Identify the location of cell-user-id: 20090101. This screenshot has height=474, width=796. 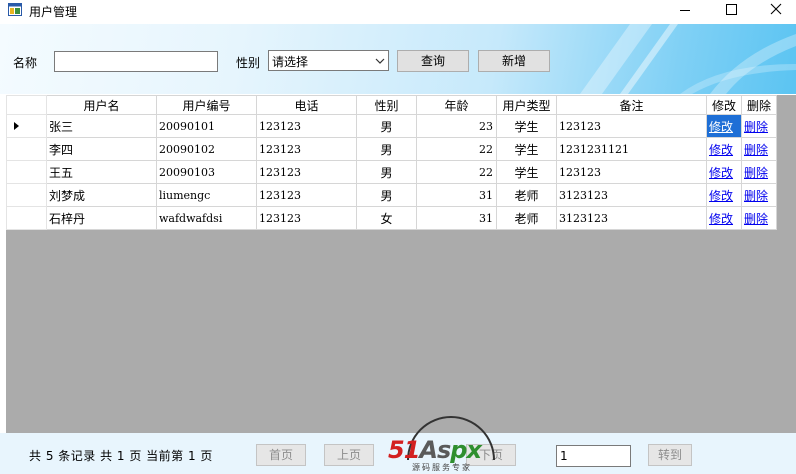
(206, 126).